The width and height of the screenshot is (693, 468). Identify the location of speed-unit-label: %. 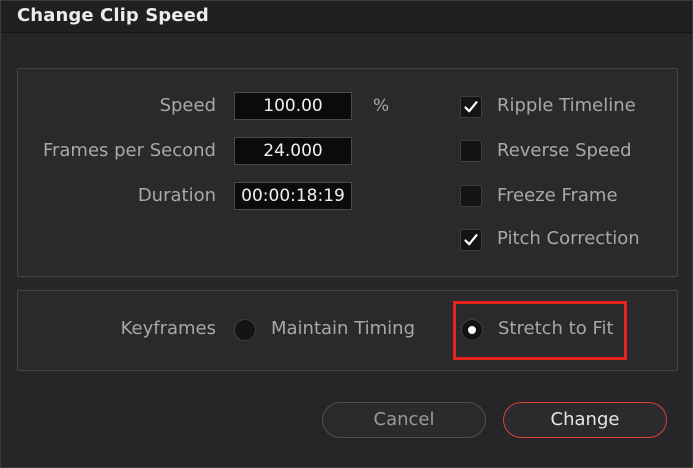
(381, 106).